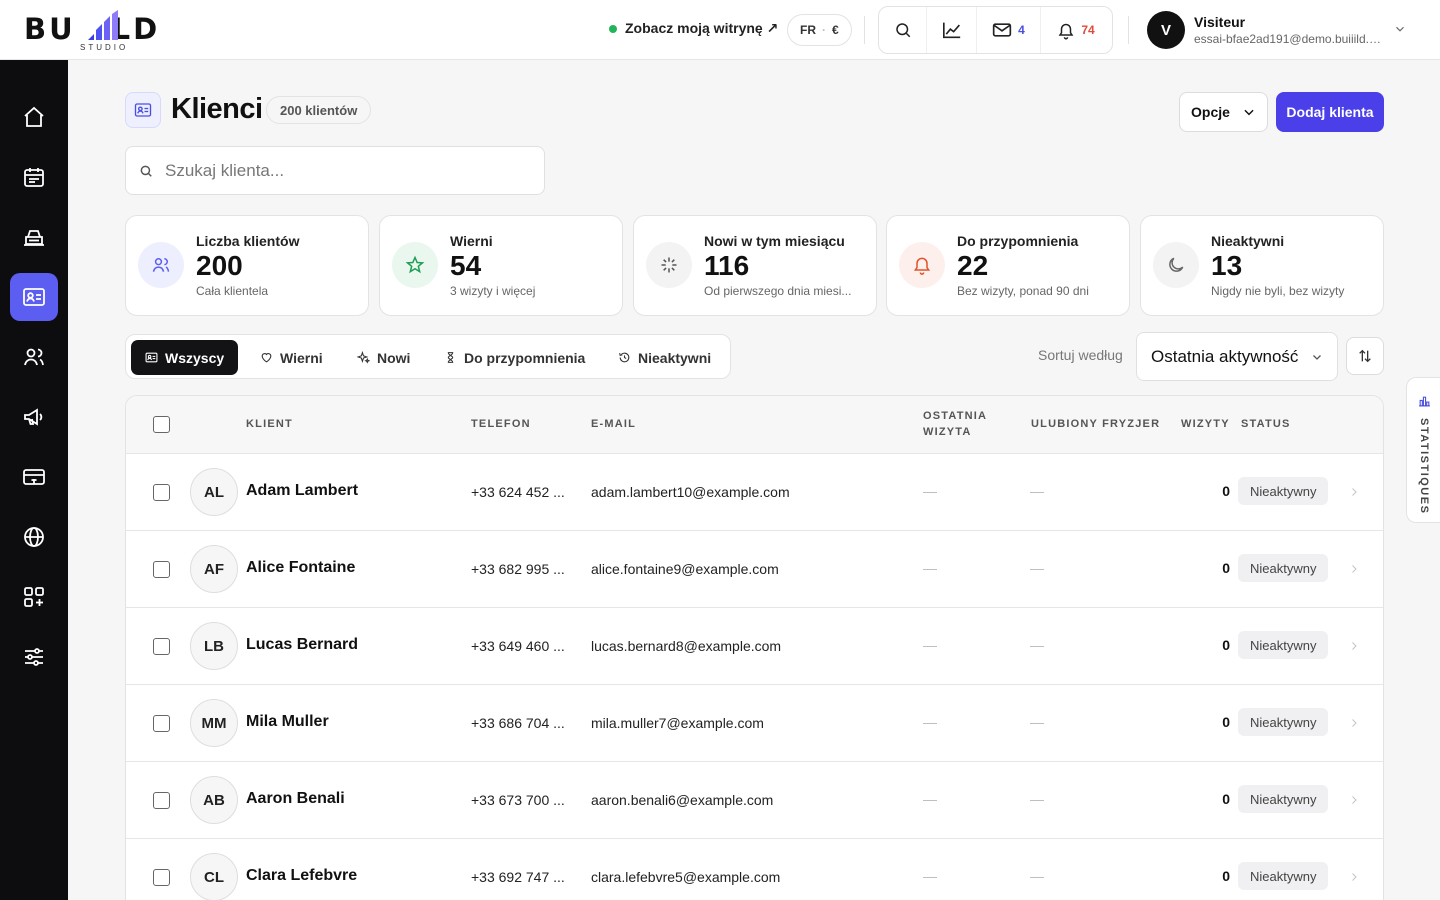 This screenshot has width=1440, height=900. What do you see at coordinates (1262, 265) in the screenshot?
I see `stat-card-inactive: Nieaktywni 13 Nigdy nie byli, bez wizyty` at bounding box center [1262, 265].